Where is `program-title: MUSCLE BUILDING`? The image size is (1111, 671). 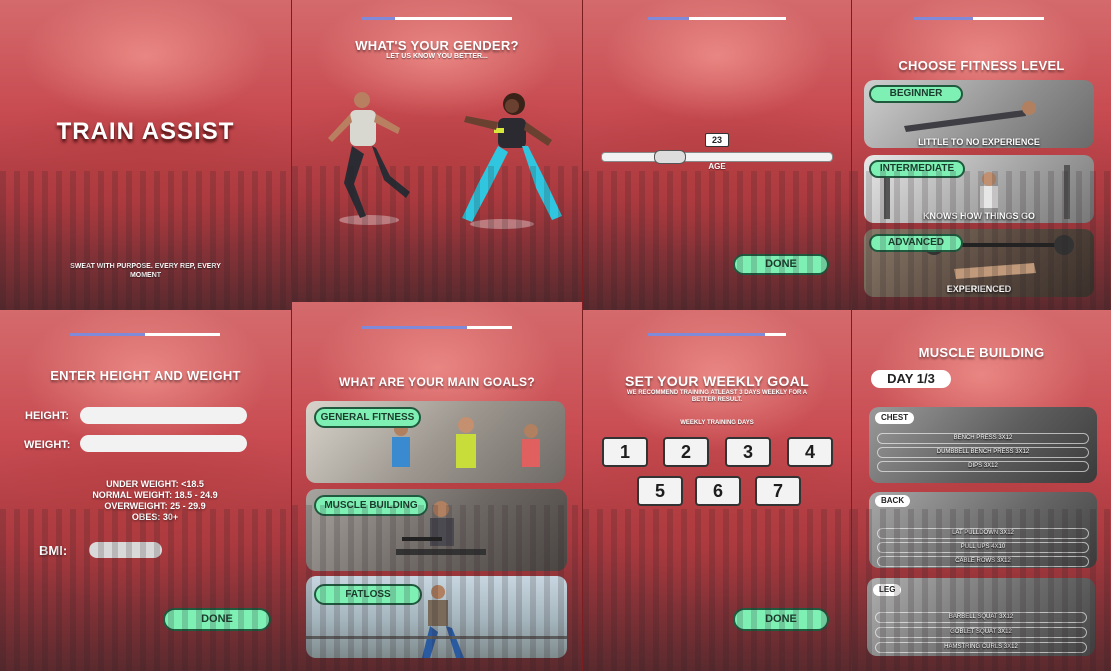 program-title: MUSCLE BUILDING is located at coordinates (981, 352).